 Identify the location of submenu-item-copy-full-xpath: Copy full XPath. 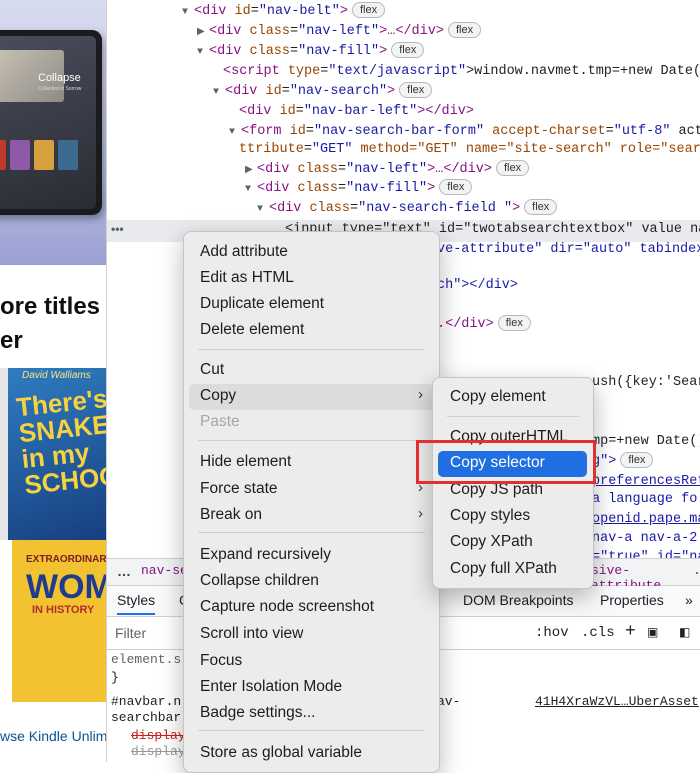
(503, 569).